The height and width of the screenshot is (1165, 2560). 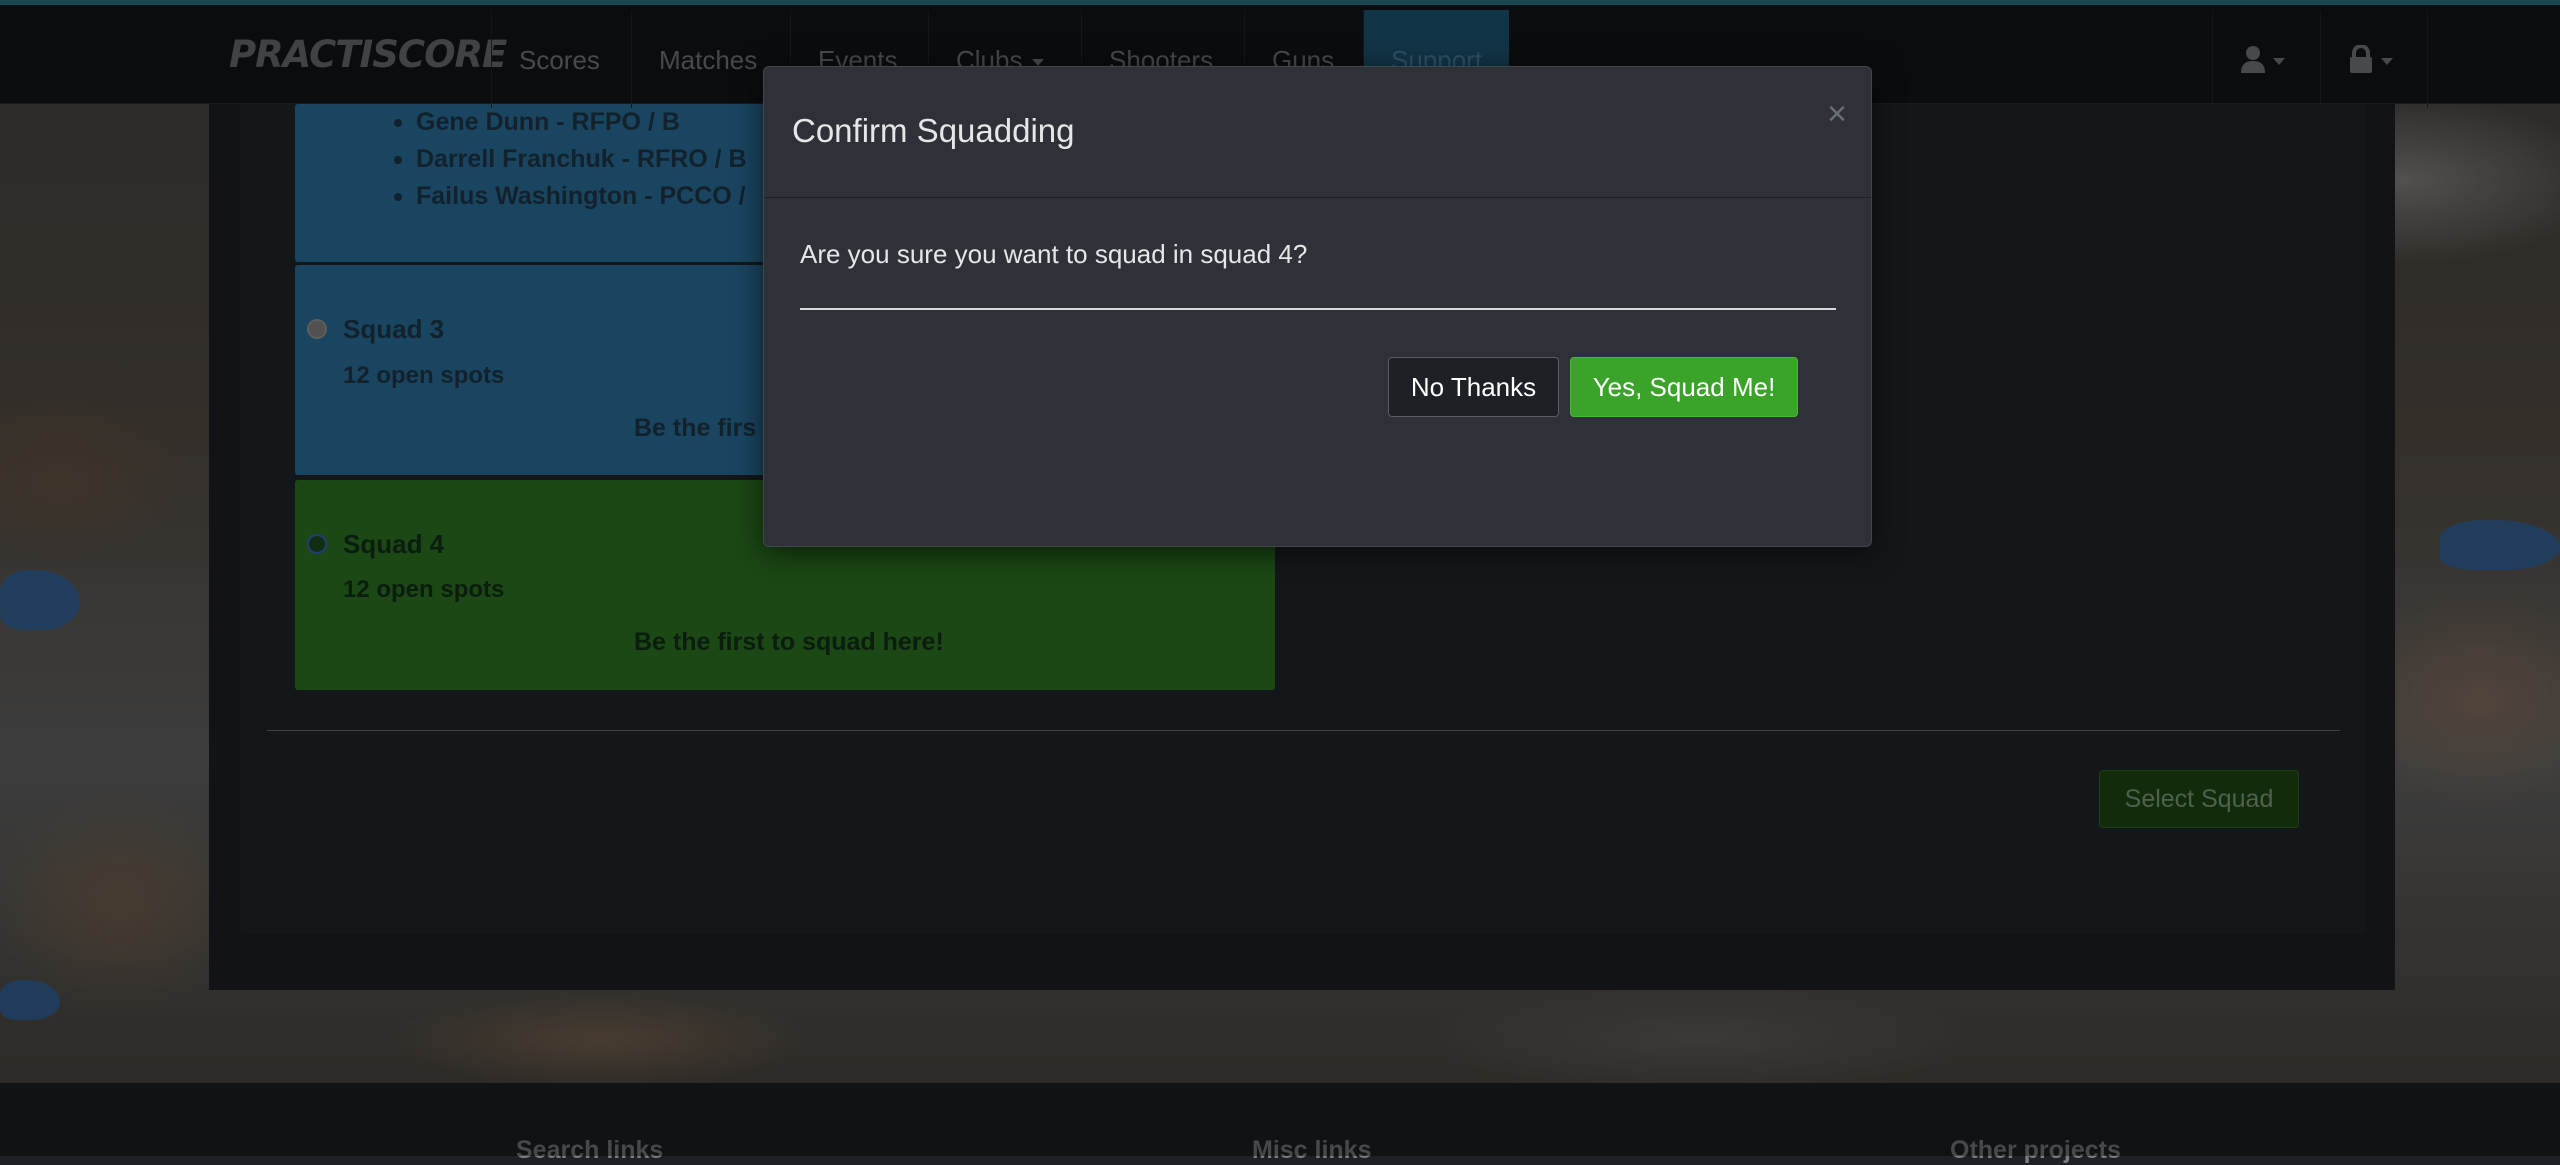 What do you see at coordinates (933, 130) in the screenshot?
I see `modal-title: Confirm Squadding` at bounding box center [933, 130].